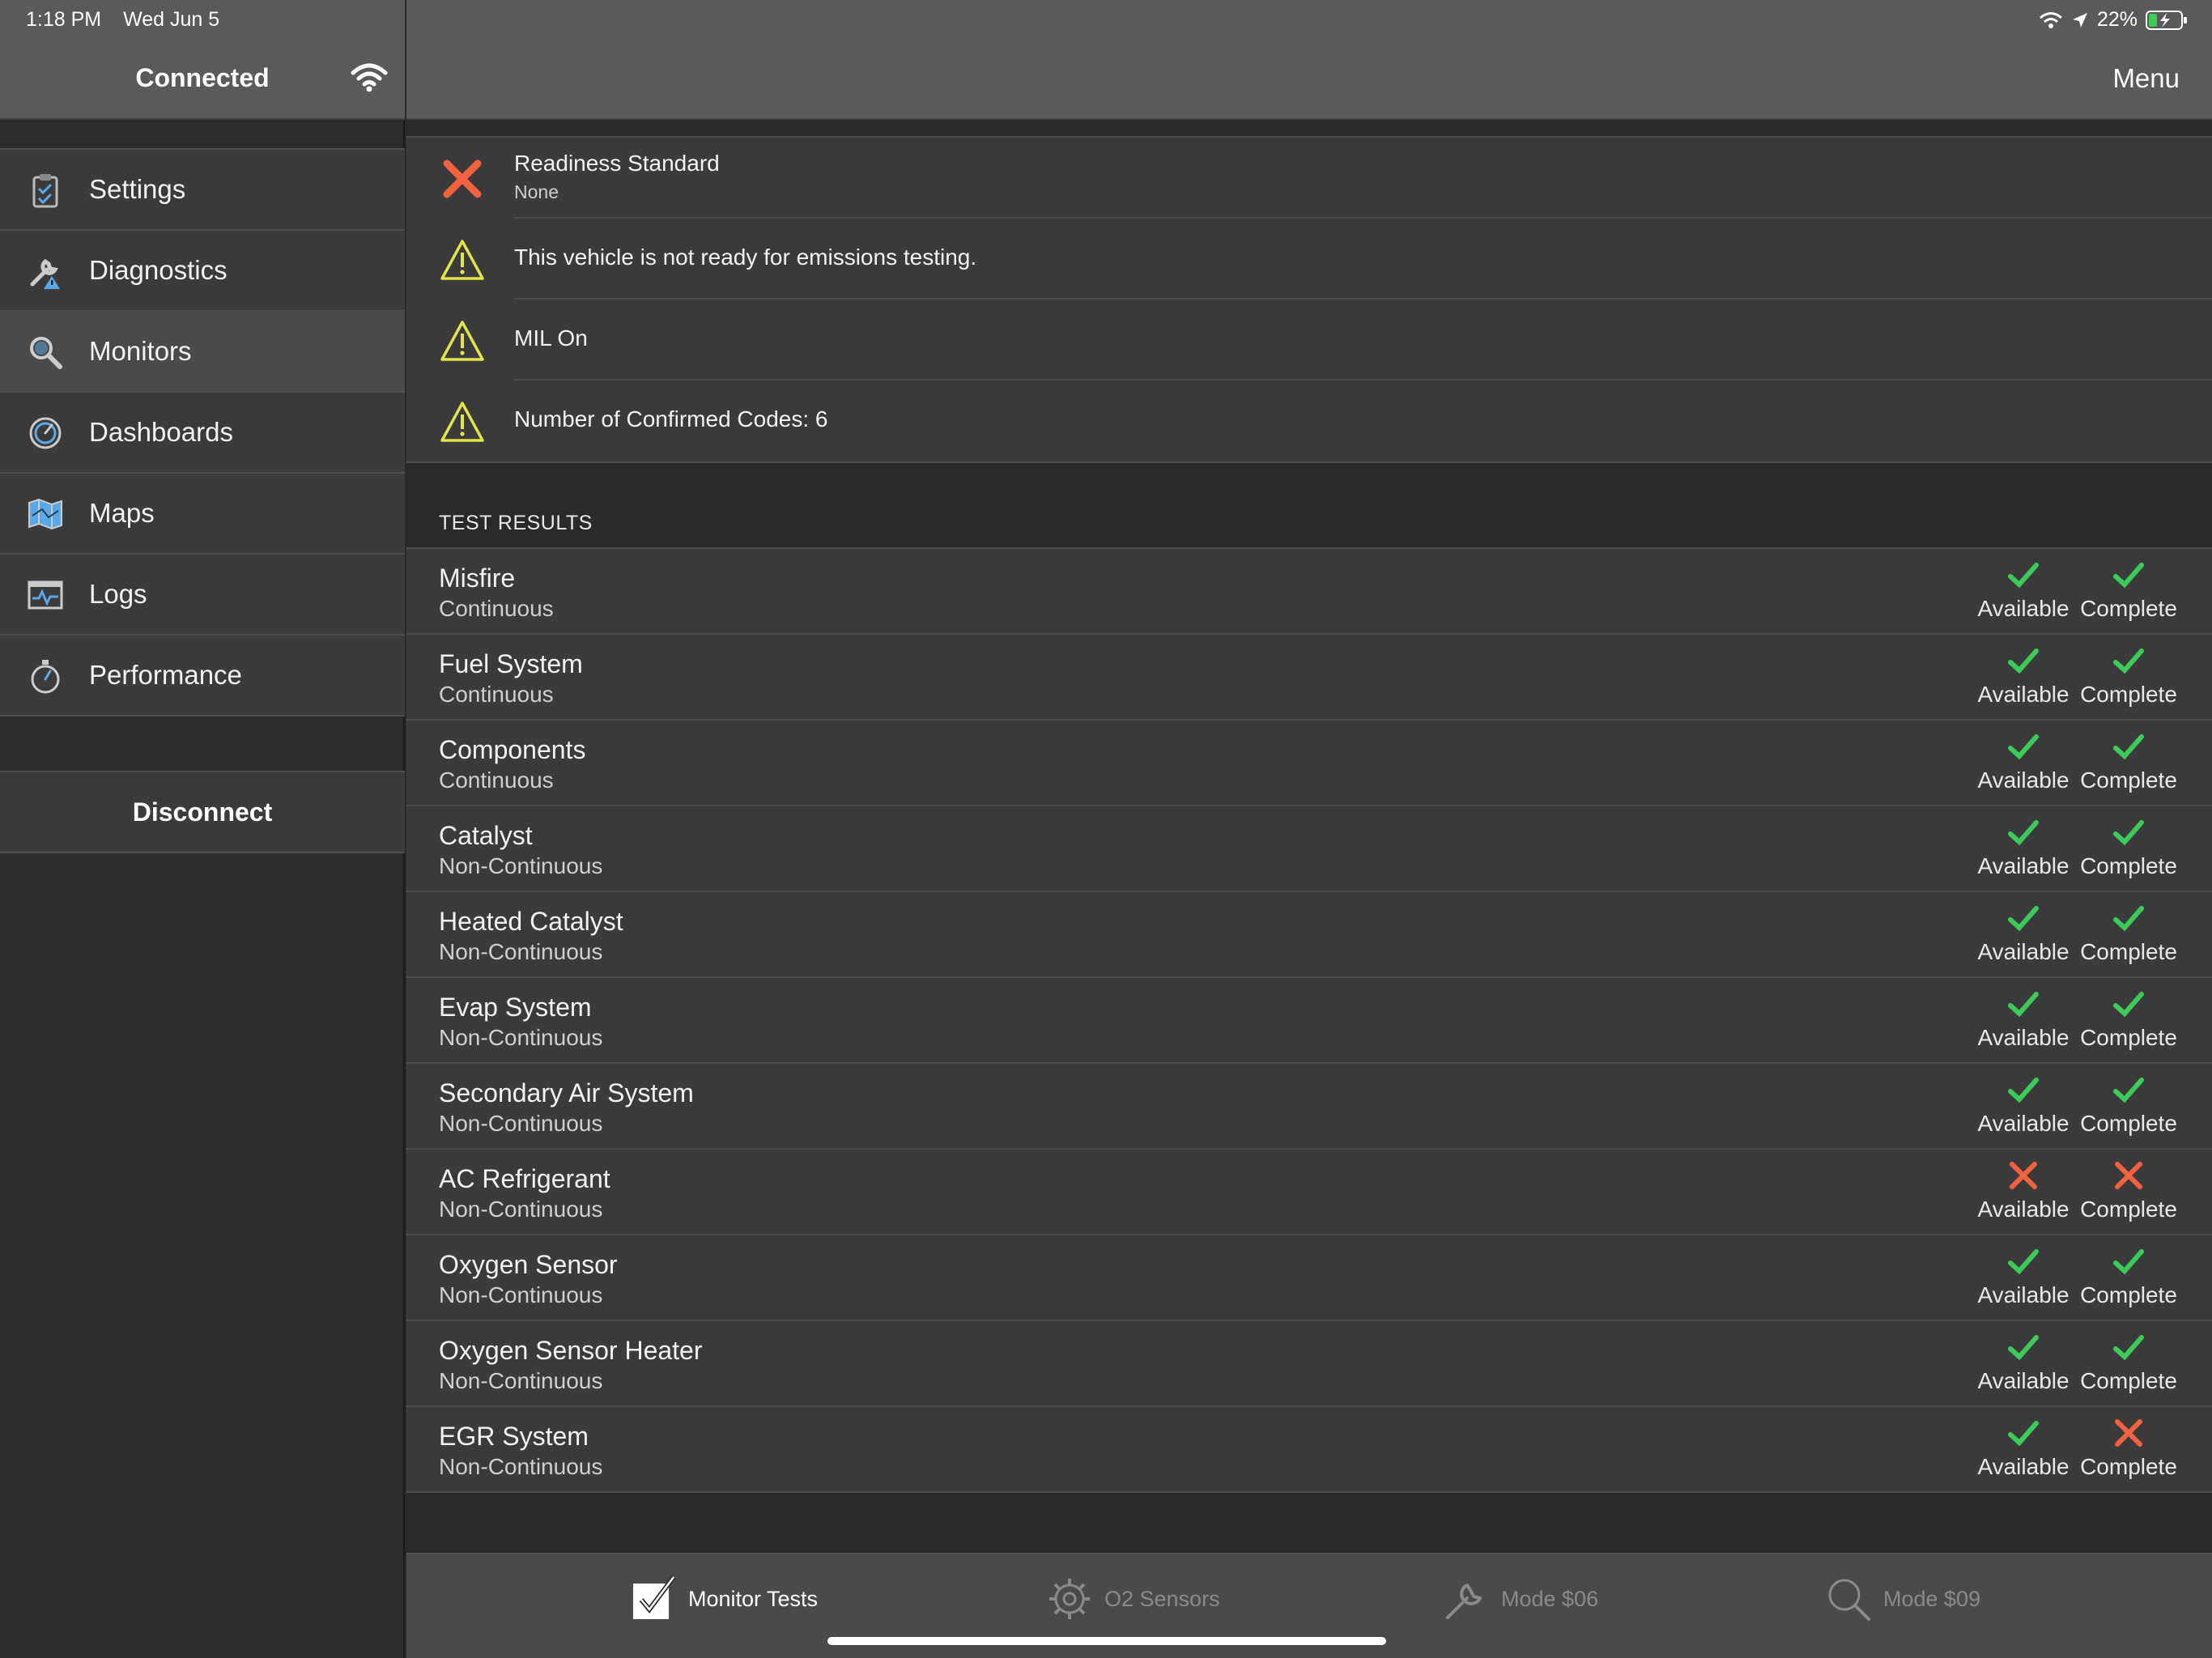  What do you see at coordinates (1106, 1641) in the screenshot?
I see `home-indicator` at bounding box center [1106, 1641].